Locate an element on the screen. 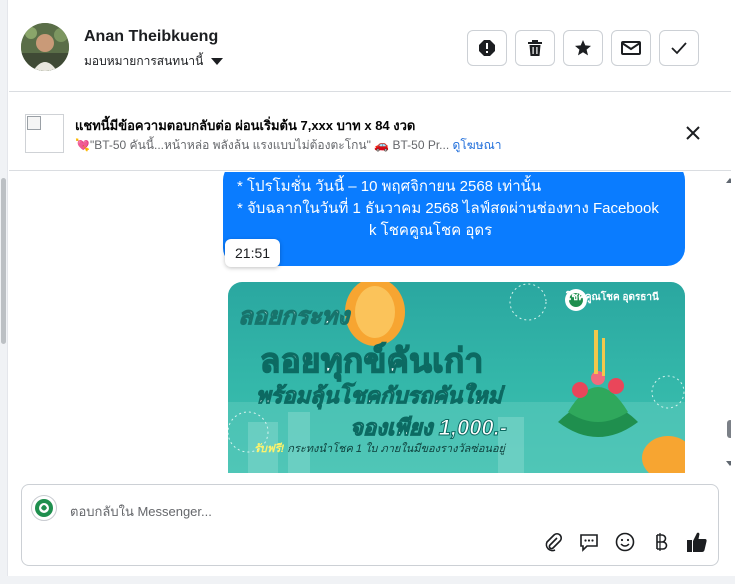  bottom-edge is located at coordinates (367, 580).